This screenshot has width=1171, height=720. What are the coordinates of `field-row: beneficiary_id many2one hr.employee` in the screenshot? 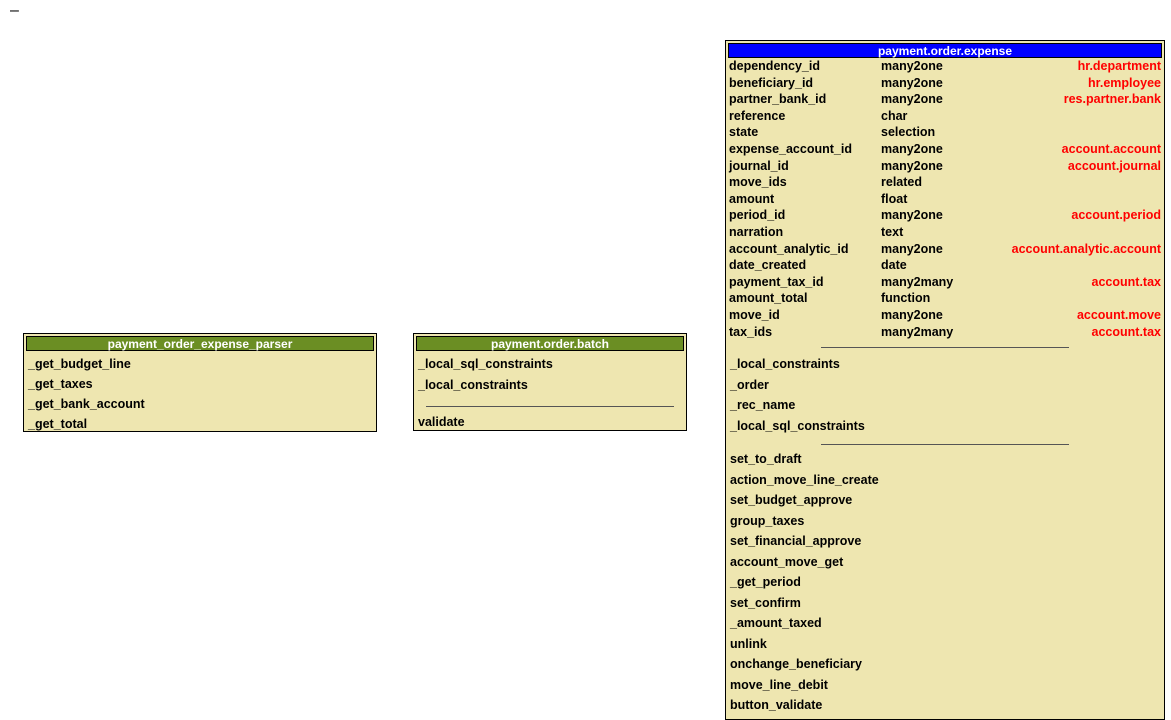 It's located at (945, 83).